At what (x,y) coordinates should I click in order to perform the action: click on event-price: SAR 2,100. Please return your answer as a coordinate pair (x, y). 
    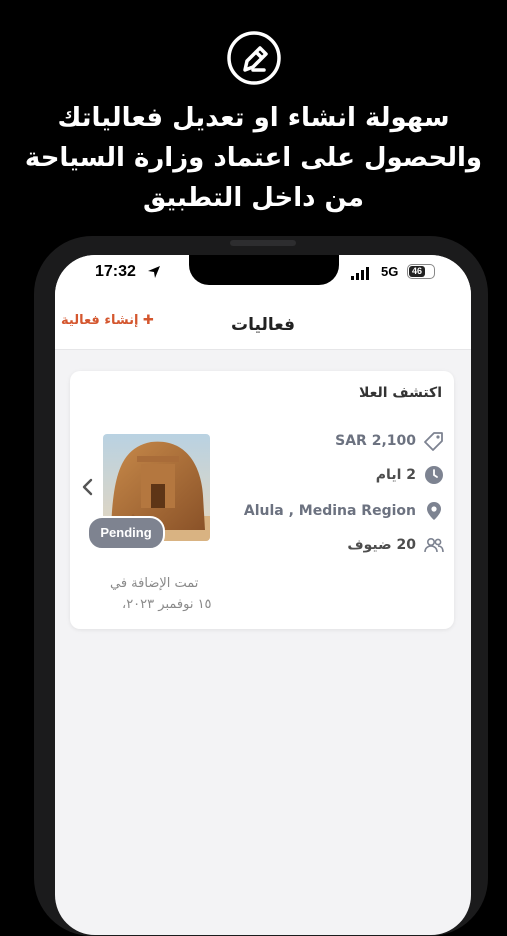
    Looking at the image, I should click on (375, 441).